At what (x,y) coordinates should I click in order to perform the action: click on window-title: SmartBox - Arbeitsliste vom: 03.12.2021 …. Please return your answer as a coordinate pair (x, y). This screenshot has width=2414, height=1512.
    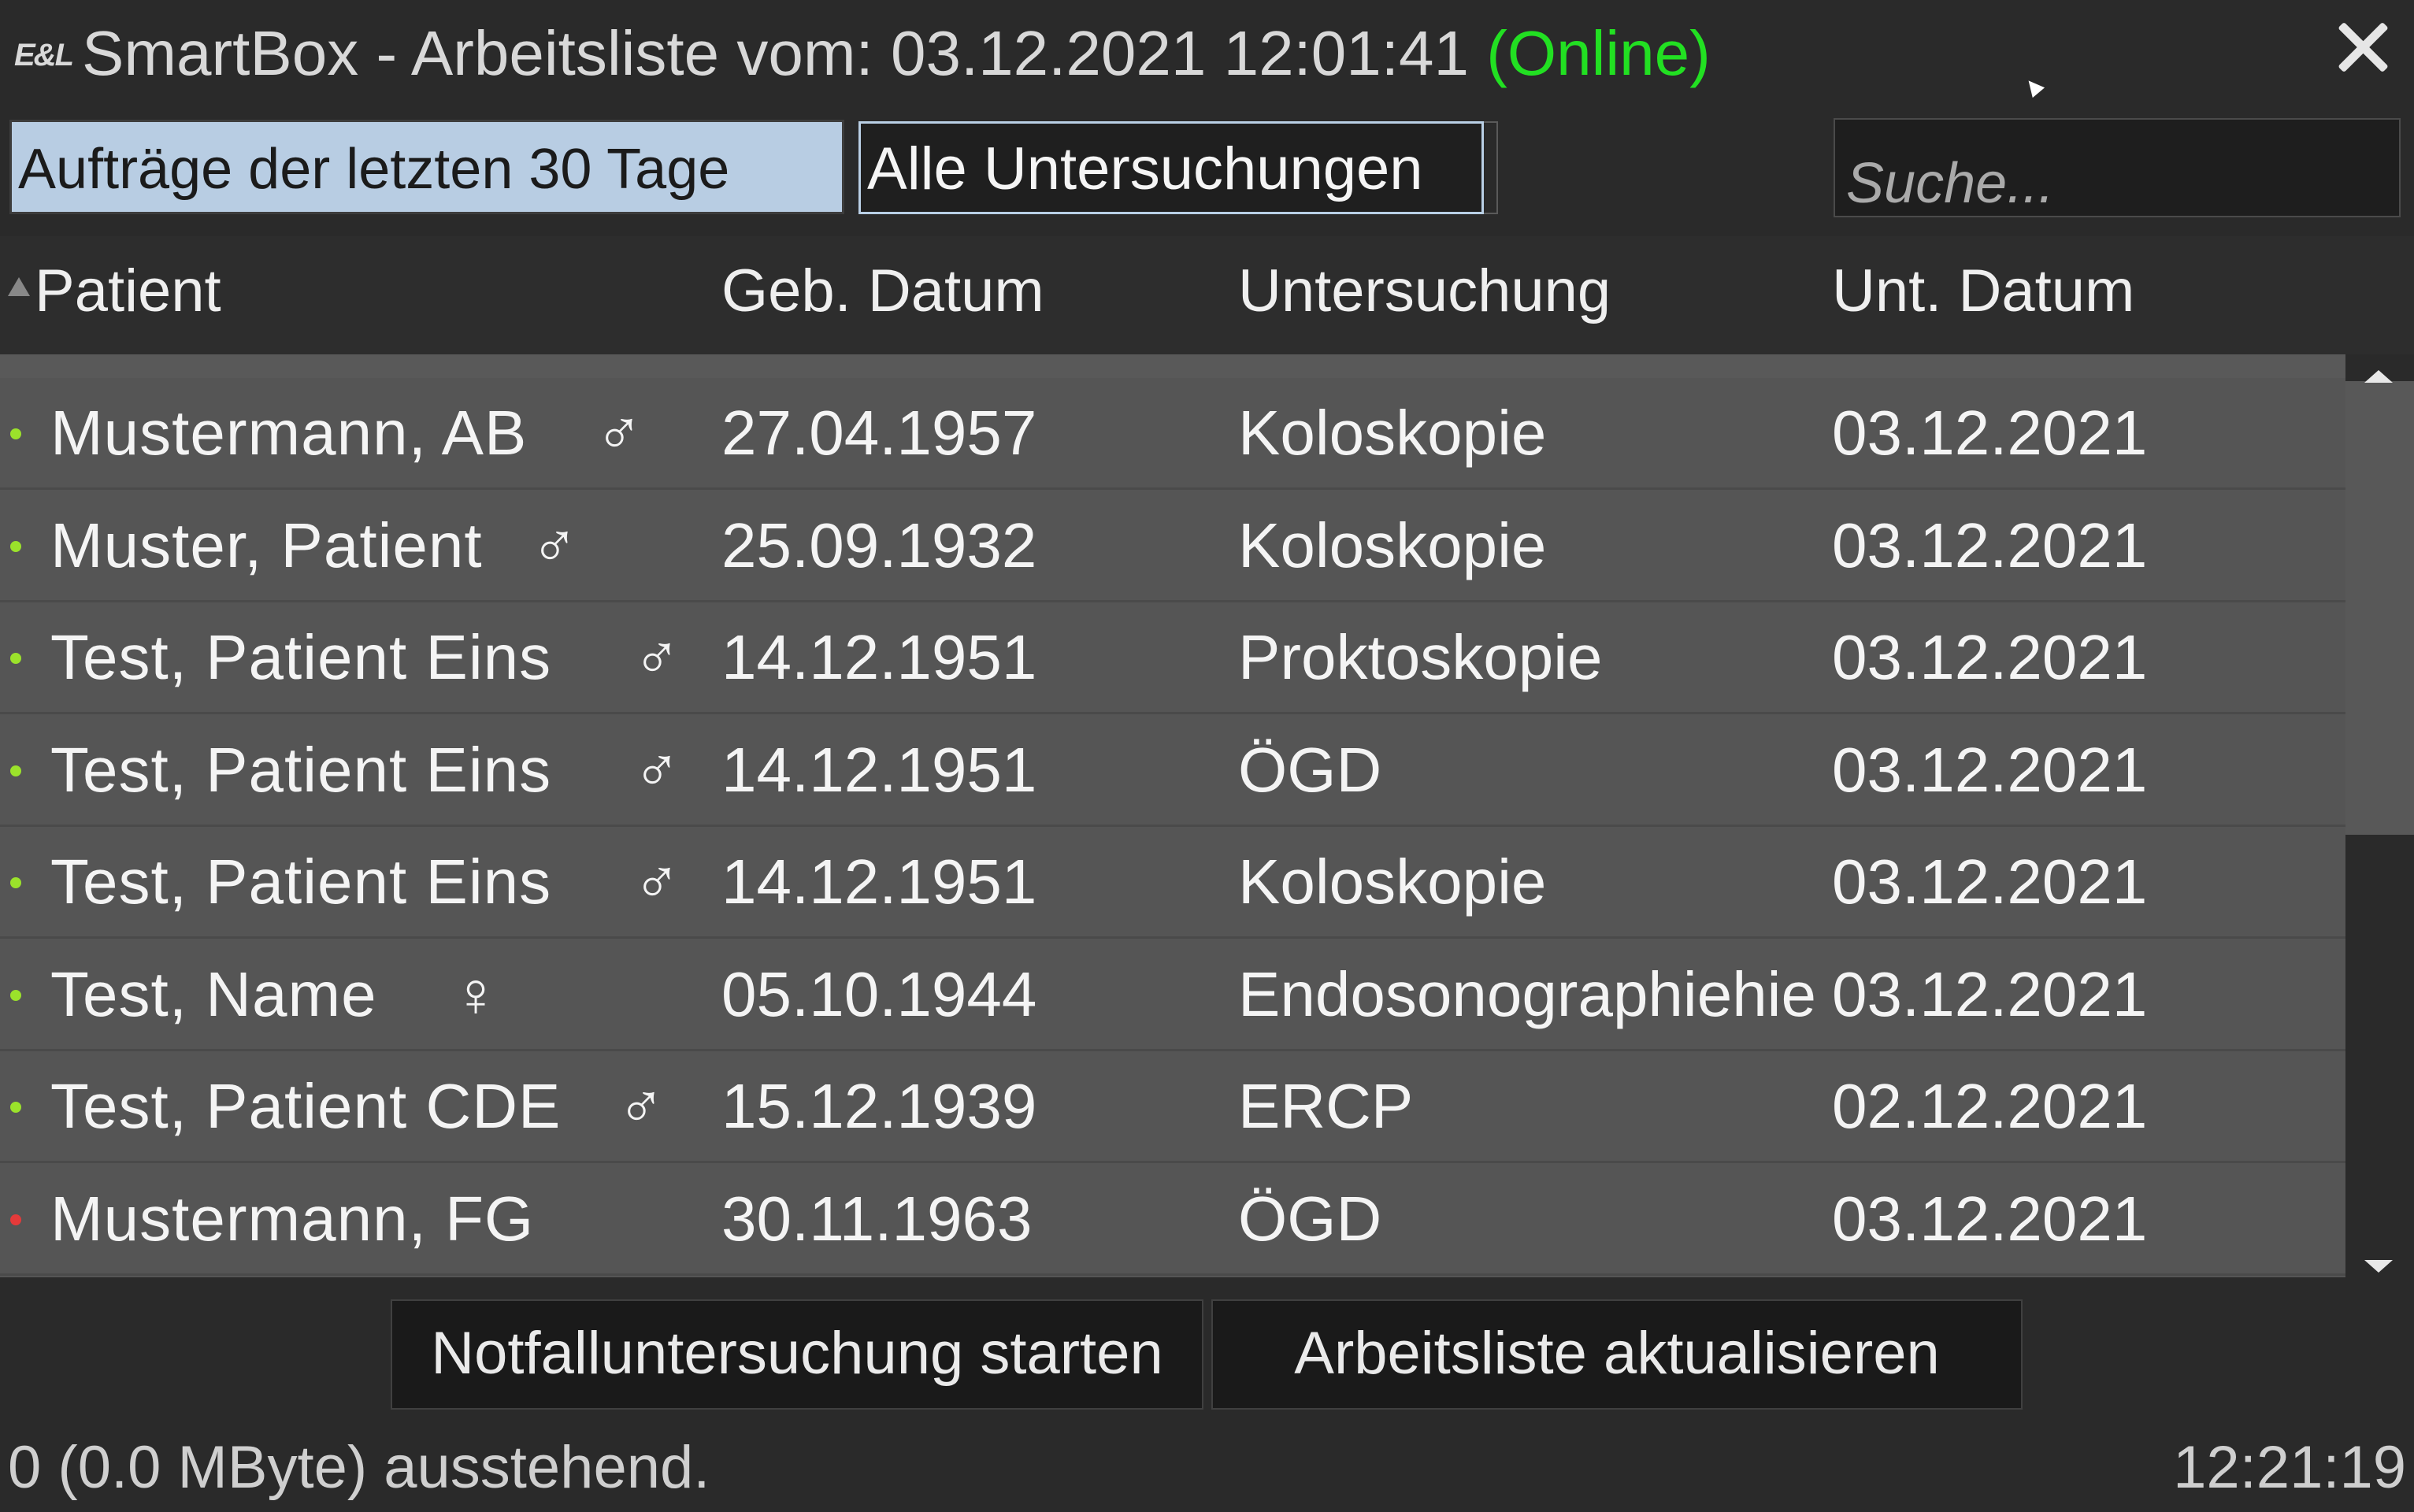
    Looking at the image, I should click on (896, 53).